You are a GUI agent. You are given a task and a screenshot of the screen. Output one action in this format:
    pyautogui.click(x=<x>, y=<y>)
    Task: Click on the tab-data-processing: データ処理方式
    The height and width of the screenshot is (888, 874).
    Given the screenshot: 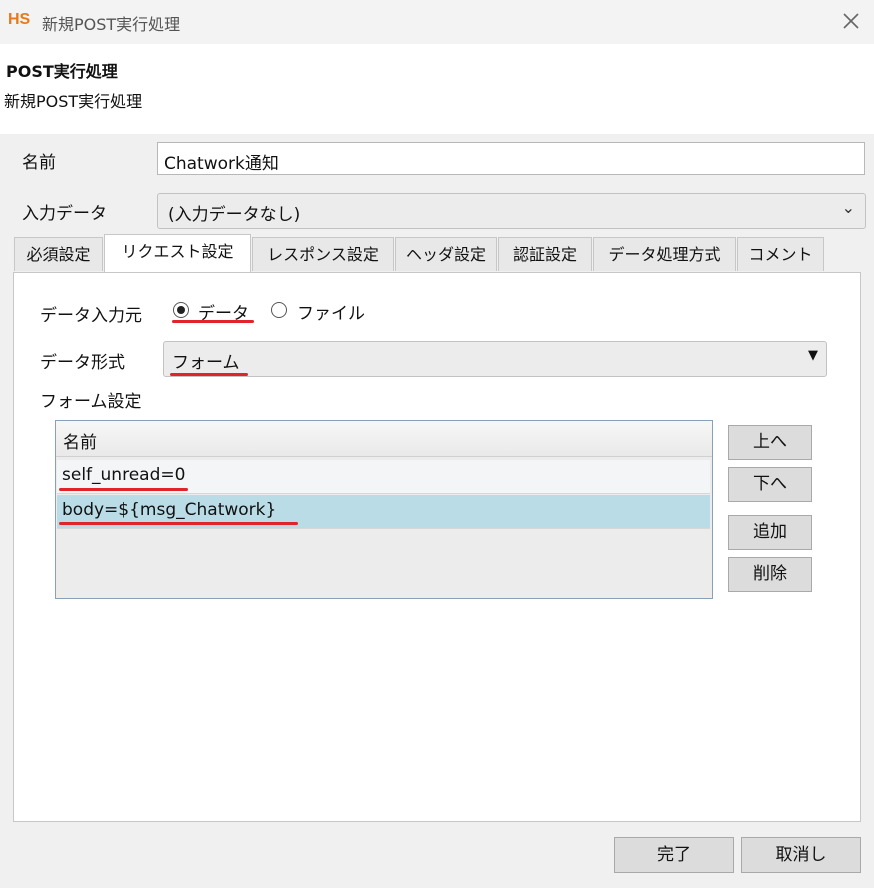 What is the action you would take?
    pyautogui.click(x=664, y=254)
    